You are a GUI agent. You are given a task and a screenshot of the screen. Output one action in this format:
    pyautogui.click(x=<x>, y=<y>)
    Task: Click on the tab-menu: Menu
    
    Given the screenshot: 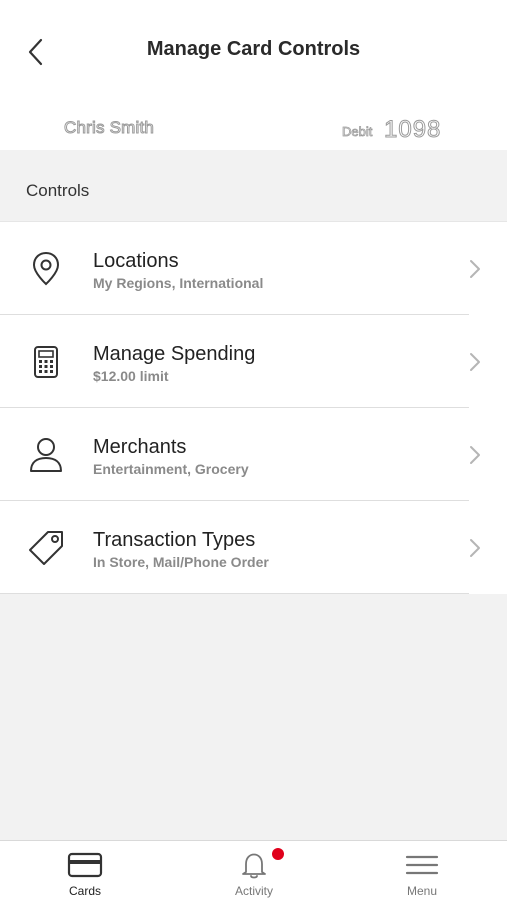 What is the action you would take?
    pyautogui.click(x=422, y=871)
    